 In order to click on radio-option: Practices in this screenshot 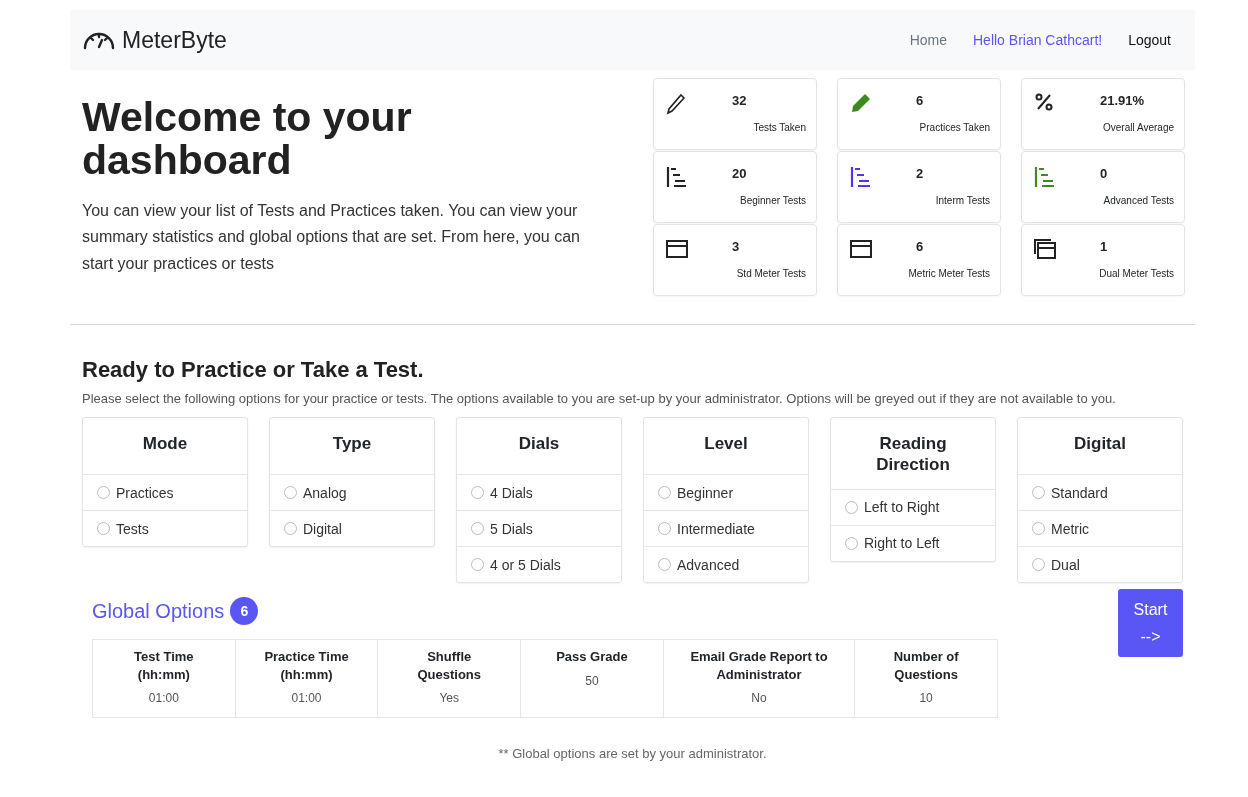, I will do `click(165, 492)`.